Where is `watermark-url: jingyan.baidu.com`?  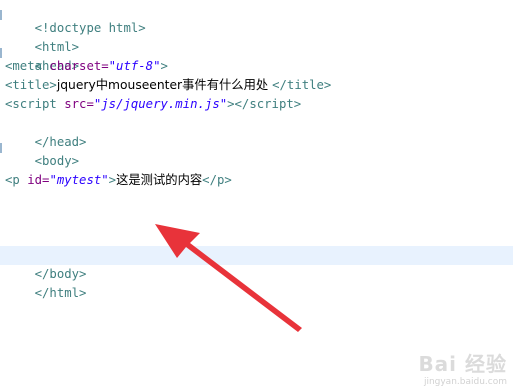 watermark-url: jingyan.baidu.com is located at coordinates (465, 382).